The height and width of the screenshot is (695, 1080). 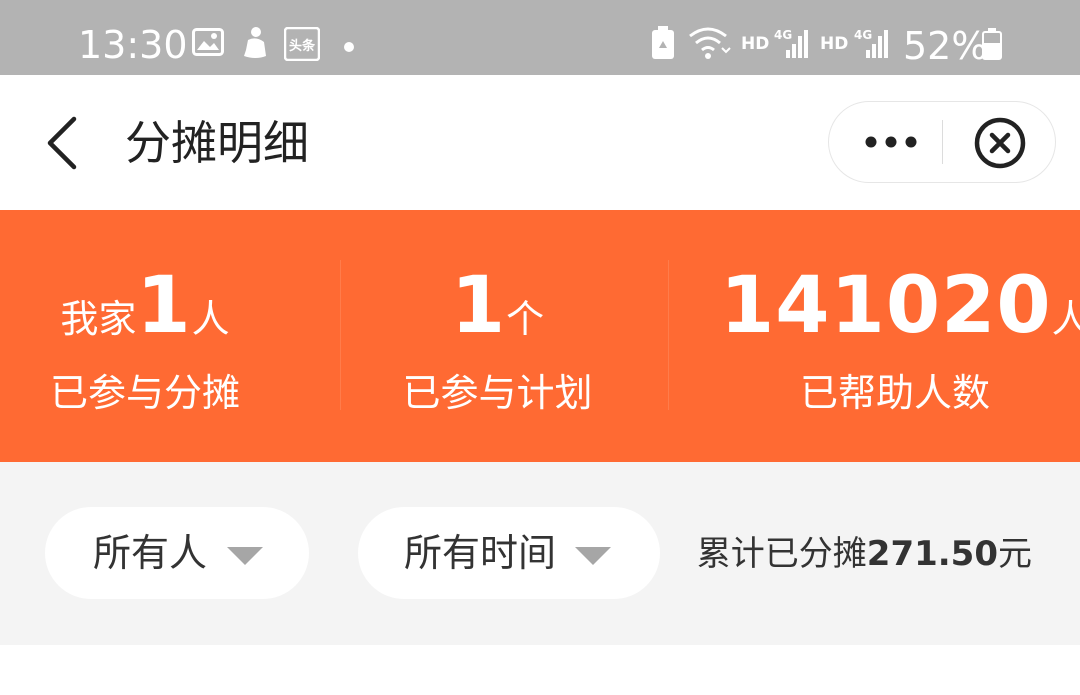 What do you see at coordinates (133, 45) in the screenshot?
I see `status-time: 13:30` at bounding box center [133, 45].